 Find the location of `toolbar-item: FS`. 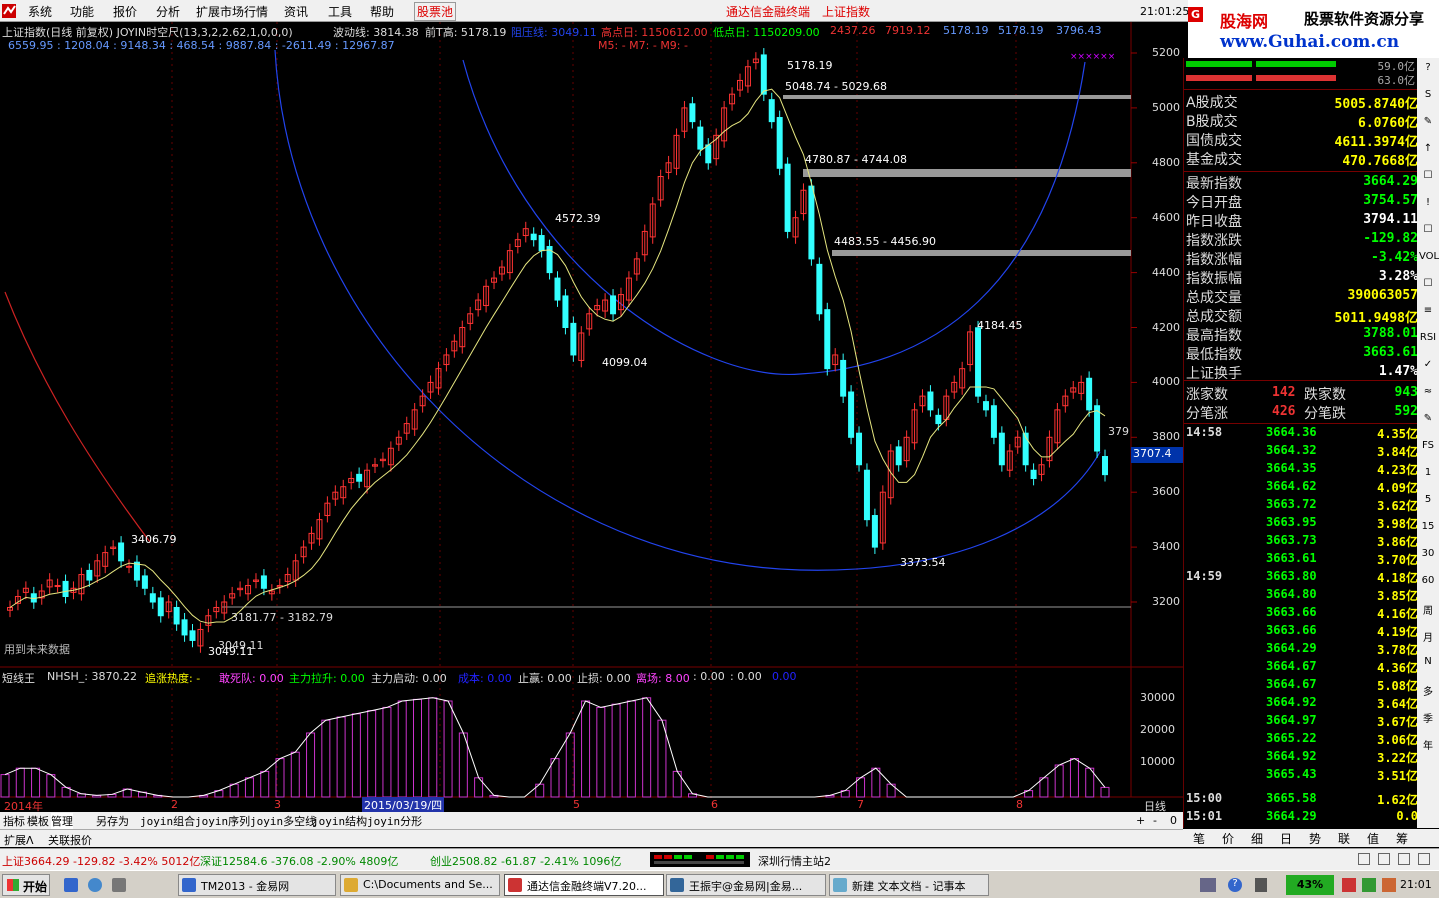

toolbar-item: FS is located at coordinates (1428, 448).